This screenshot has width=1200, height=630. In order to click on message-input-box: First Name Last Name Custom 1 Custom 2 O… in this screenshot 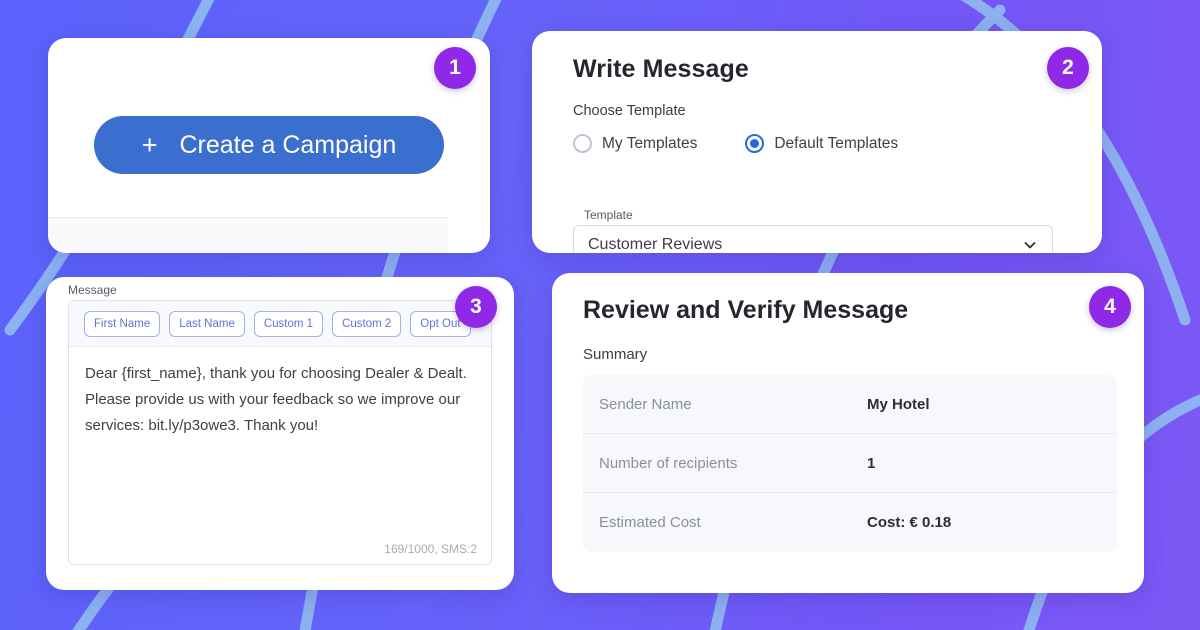, I will do `click(280, 432)`.